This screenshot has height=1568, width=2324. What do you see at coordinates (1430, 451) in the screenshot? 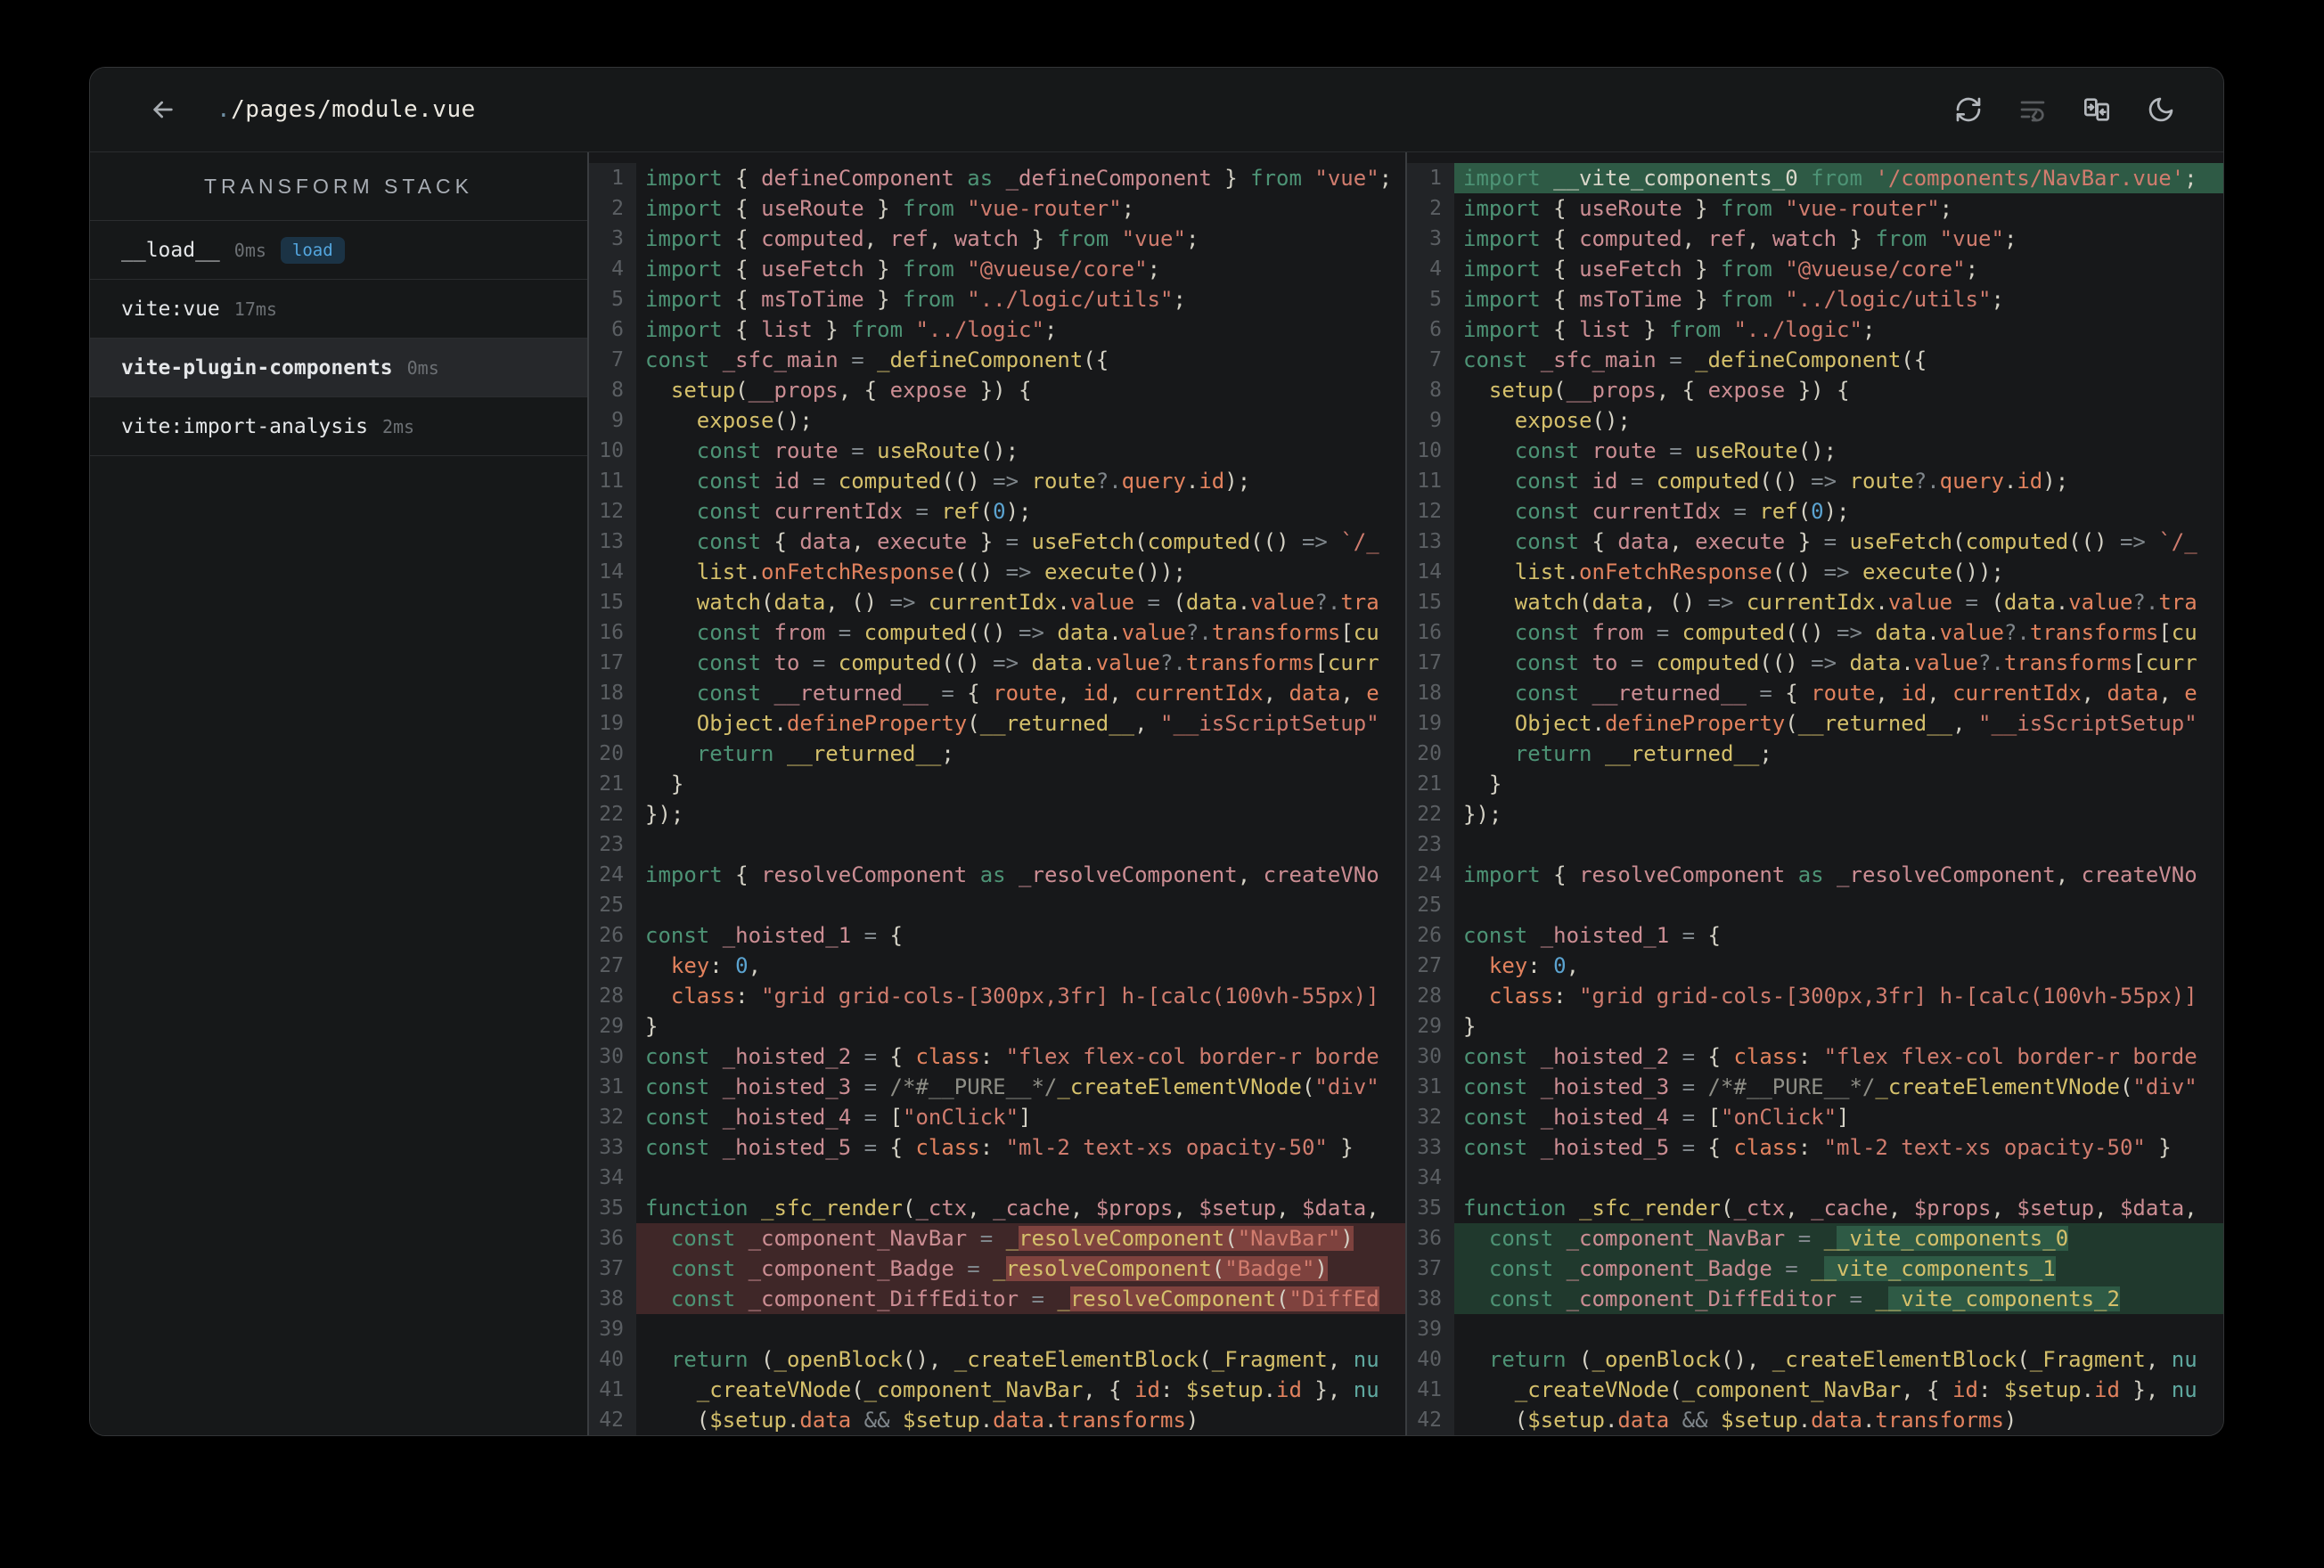
I see `line-number: 10` at bounding box center [1430, 451].